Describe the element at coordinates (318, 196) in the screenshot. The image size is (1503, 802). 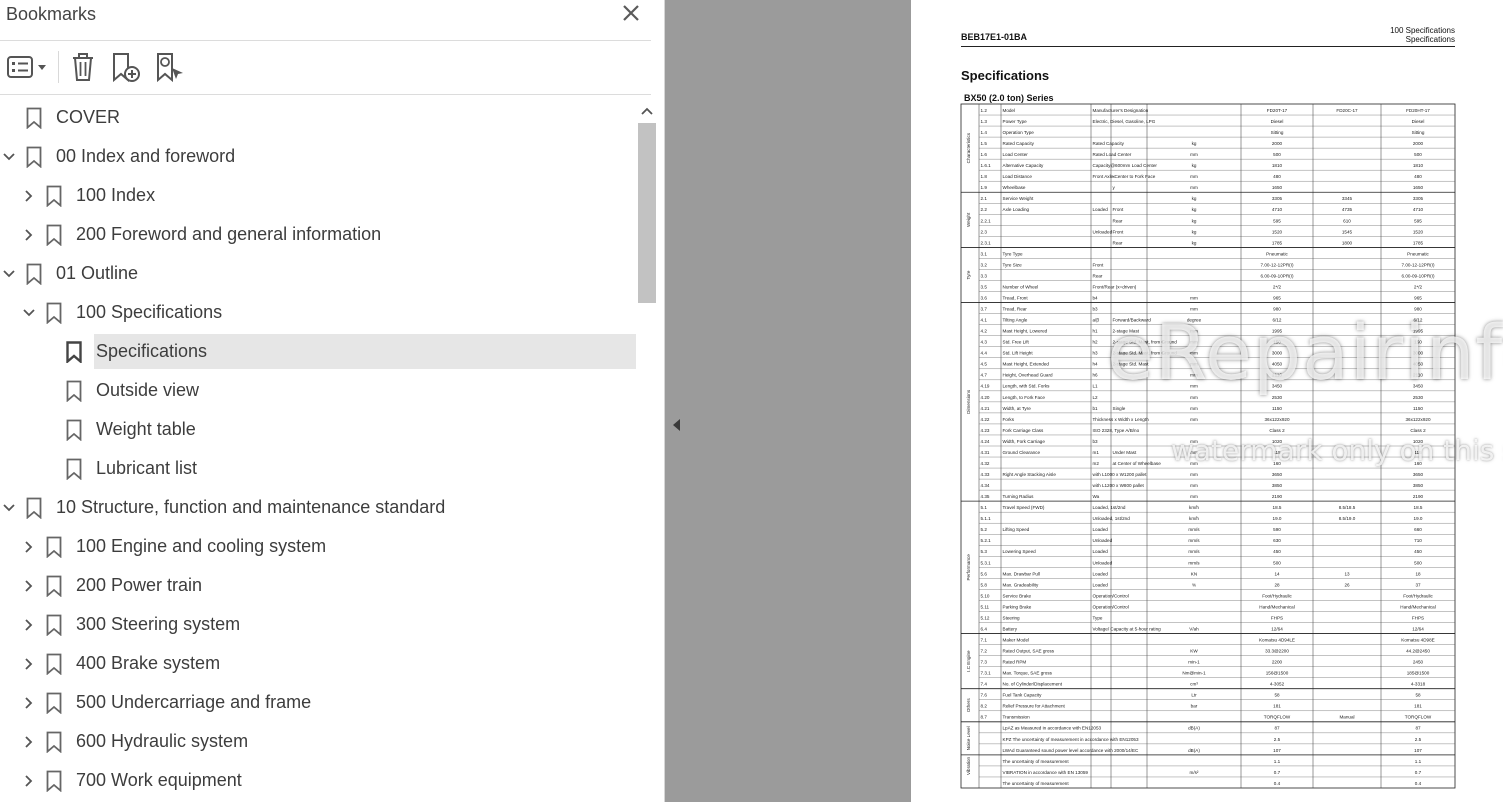
I see `bookmark-item: 100 Index` at that location.